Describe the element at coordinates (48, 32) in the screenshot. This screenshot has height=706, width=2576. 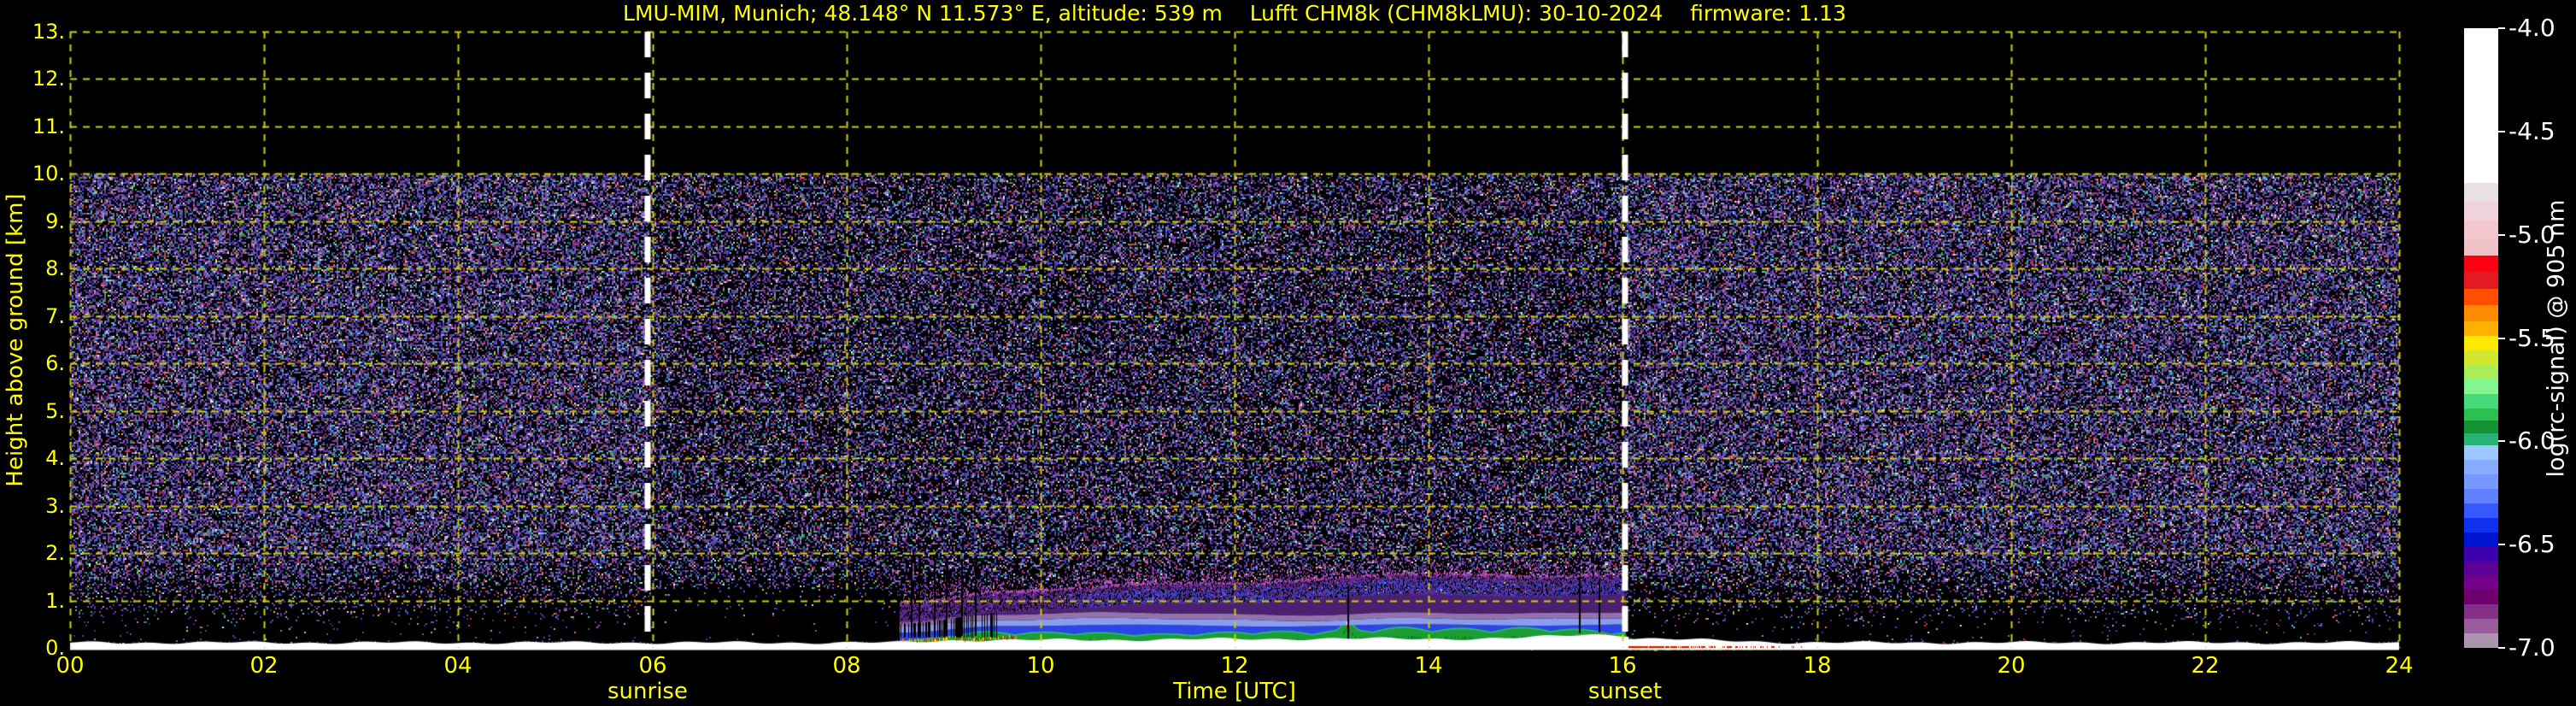
I see `y-tick-label: 13.` at that location.